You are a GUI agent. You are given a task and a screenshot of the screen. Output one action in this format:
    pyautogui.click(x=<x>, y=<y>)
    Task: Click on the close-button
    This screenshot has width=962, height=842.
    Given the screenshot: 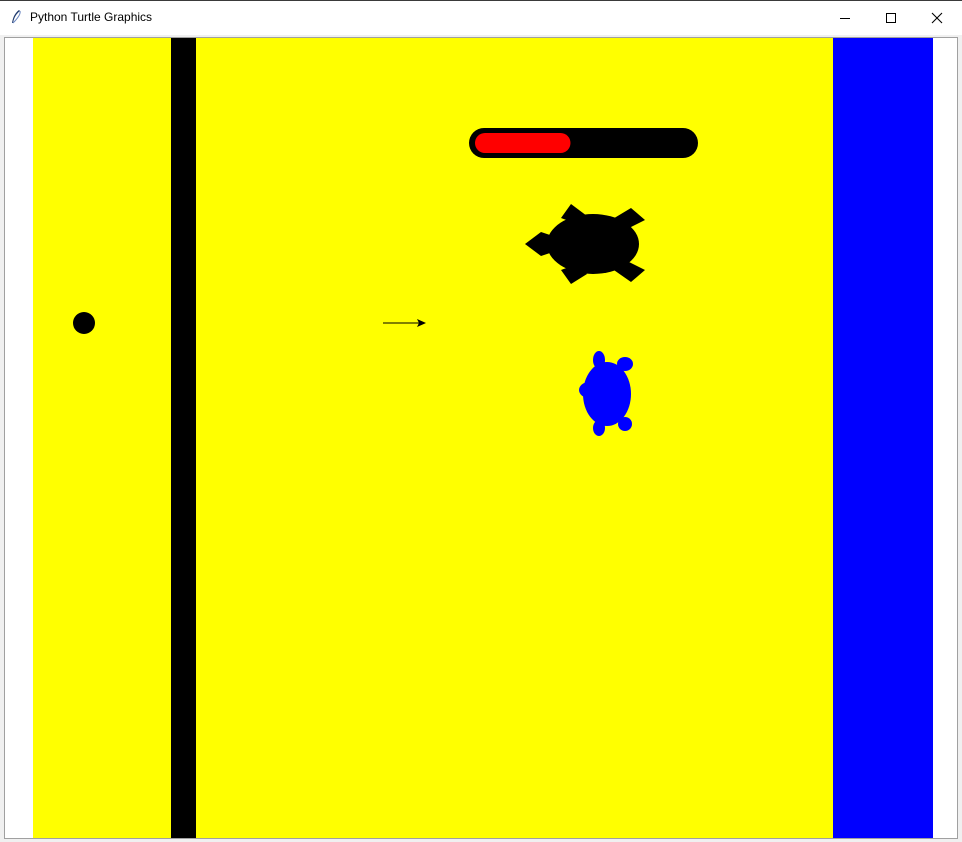 What is the action you would take?
    pyautogui.click(x=937, y=18)
    